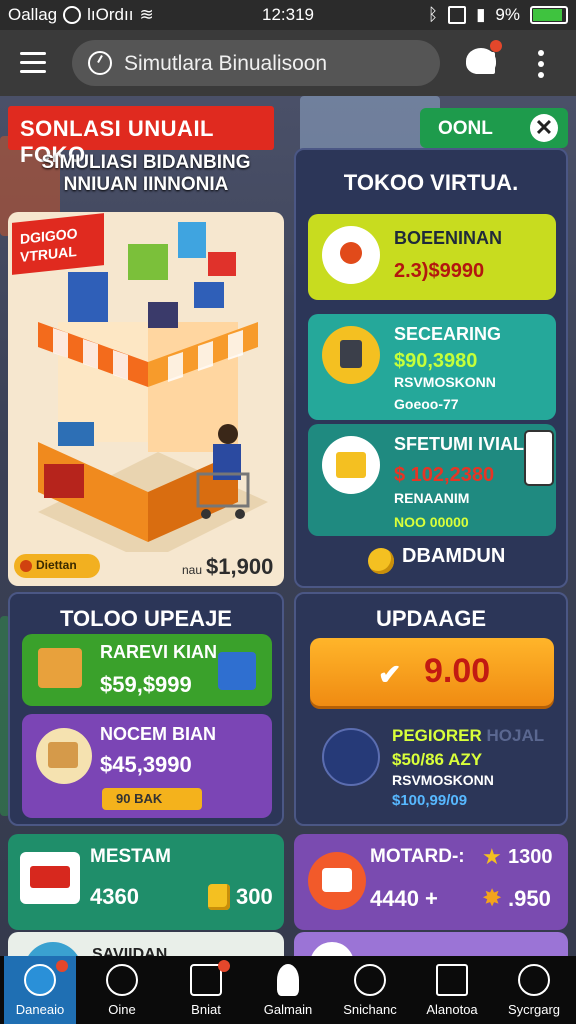  Describe the element at coordinates (459, 444) in the screenshot. I see `item-name: SFETUMI IVIAL` at that location.